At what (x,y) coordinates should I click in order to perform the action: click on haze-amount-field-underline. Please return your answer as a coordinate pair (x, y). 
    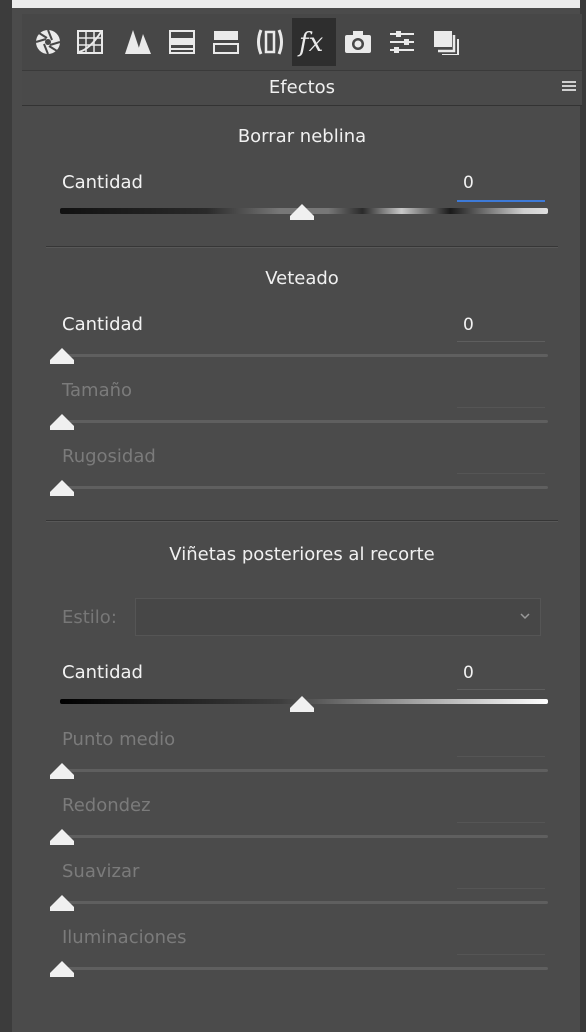
    Looking at the image, I should click on (501, 201).